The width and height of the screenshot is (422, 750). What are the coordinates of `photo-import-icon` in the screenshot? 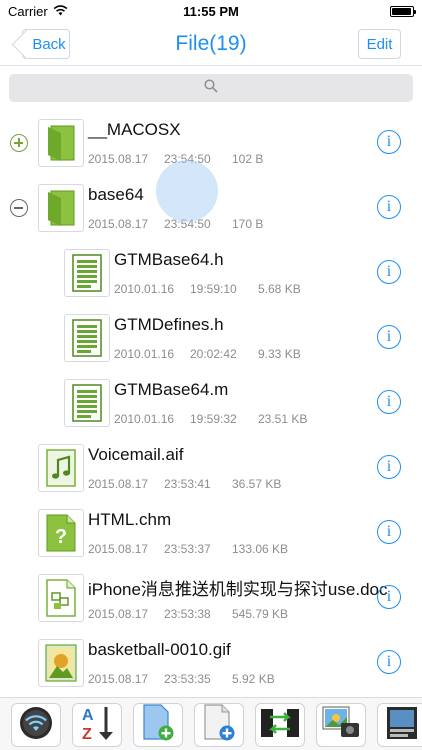 It's located at (341, 725).